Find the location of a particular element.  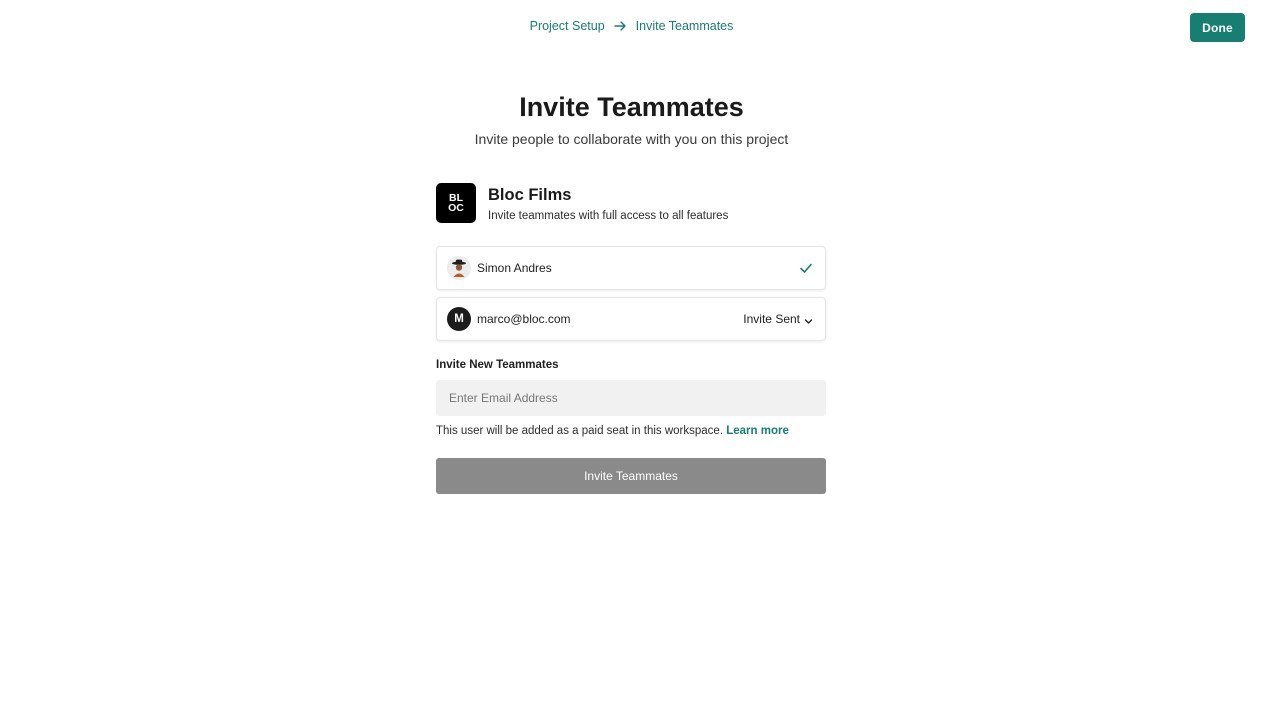

organization-name: Bloc Films is located at coordinates (530, 195).